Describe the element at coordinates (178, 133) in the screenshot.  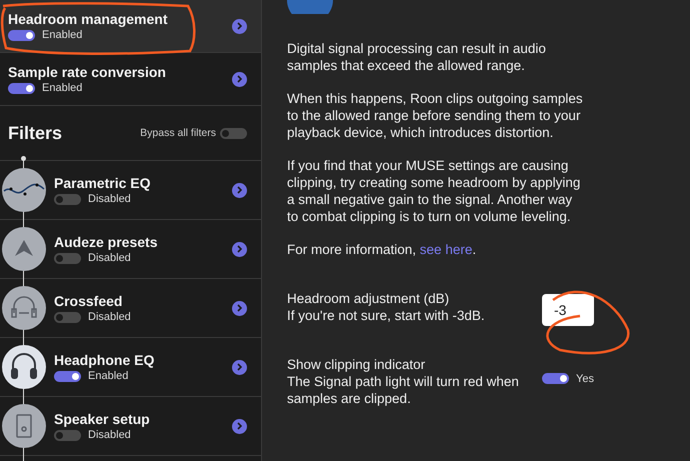
I see `bypass-label: Bypass all filters` at that location.